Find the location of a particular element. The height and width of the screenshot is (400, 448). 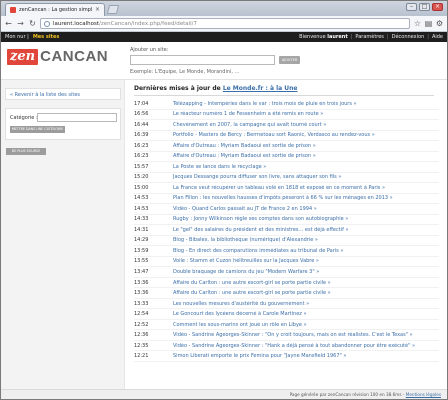

back-to-sites-link: « Revenir à la liste des sites is located at coordinates (45, 95).